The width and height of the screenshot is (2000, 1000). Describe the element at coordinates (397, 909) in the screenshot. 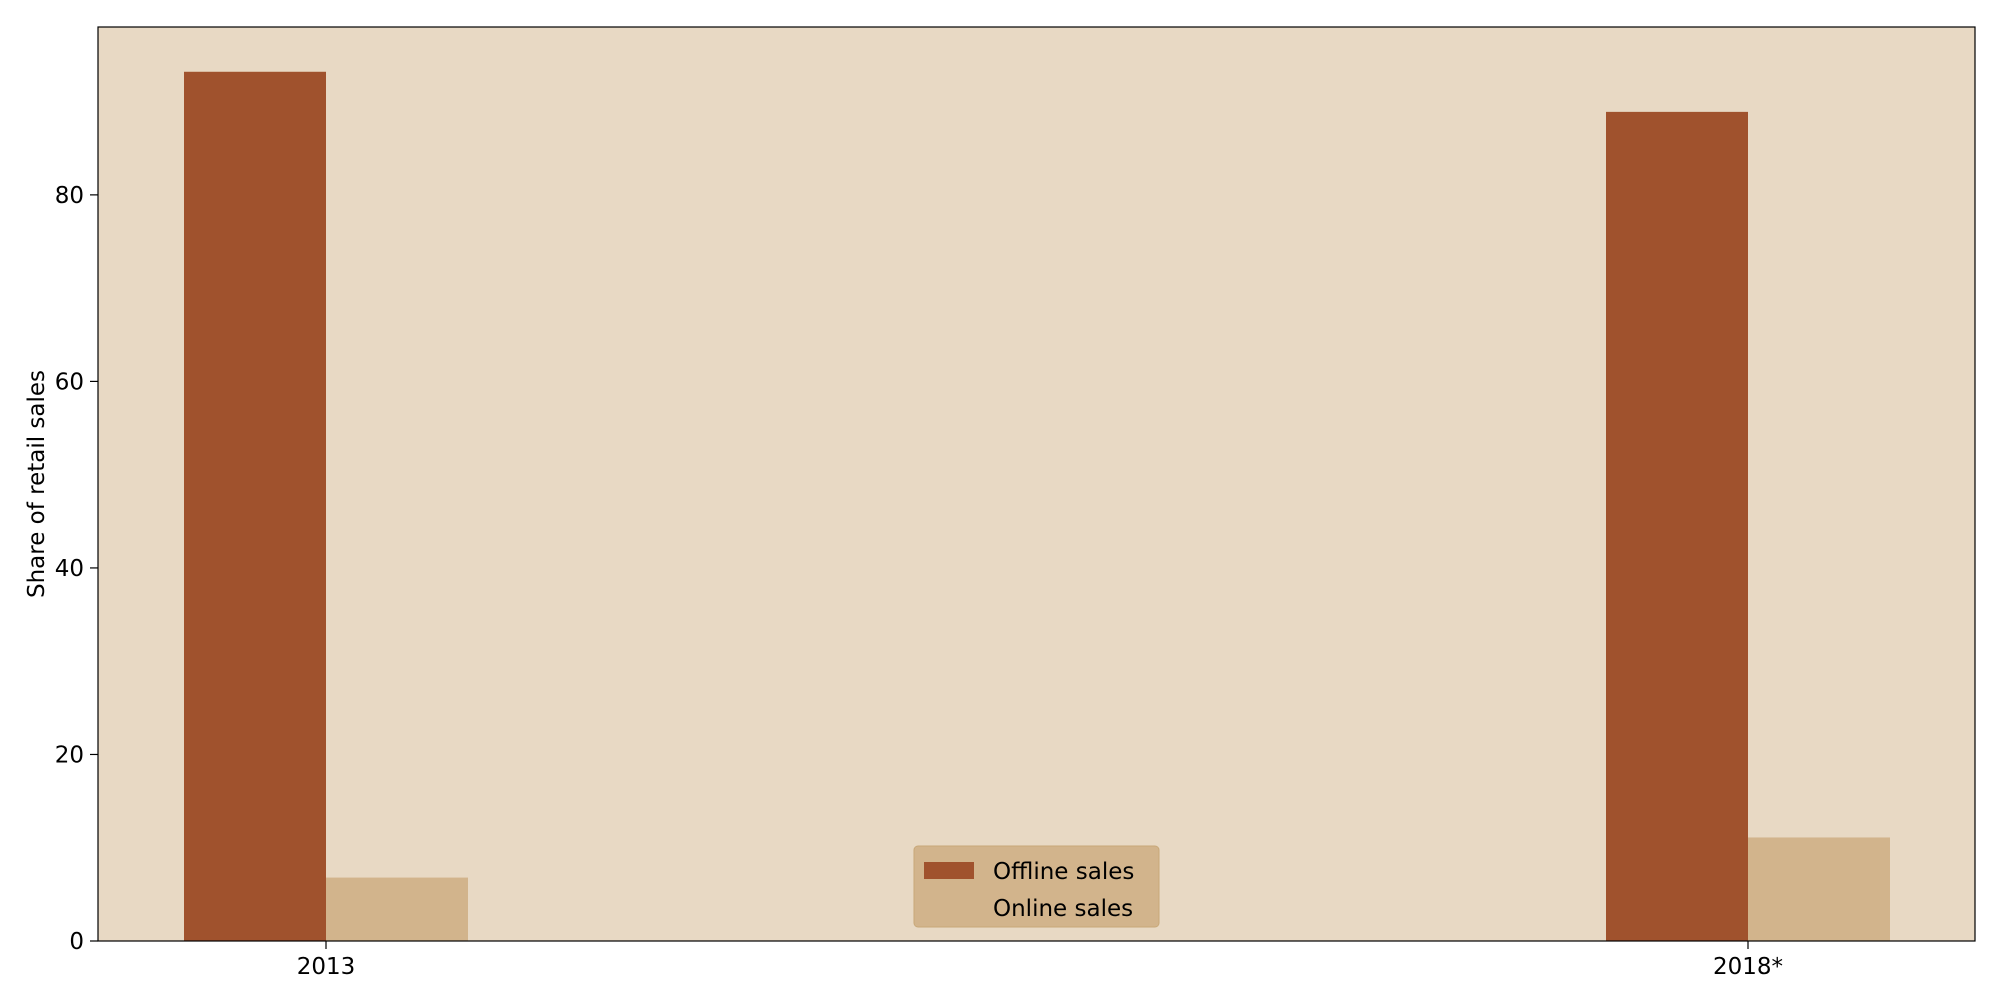

I see `bar-online-sales-2013` at that location.